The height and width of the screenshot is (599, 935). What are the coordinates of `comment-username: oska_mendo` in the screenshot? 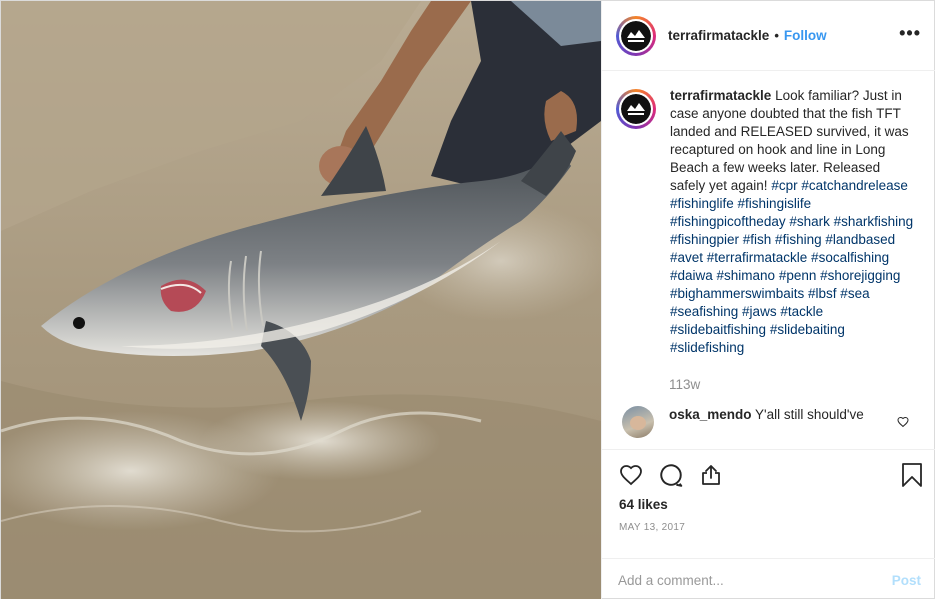 It's located at (710, 414).